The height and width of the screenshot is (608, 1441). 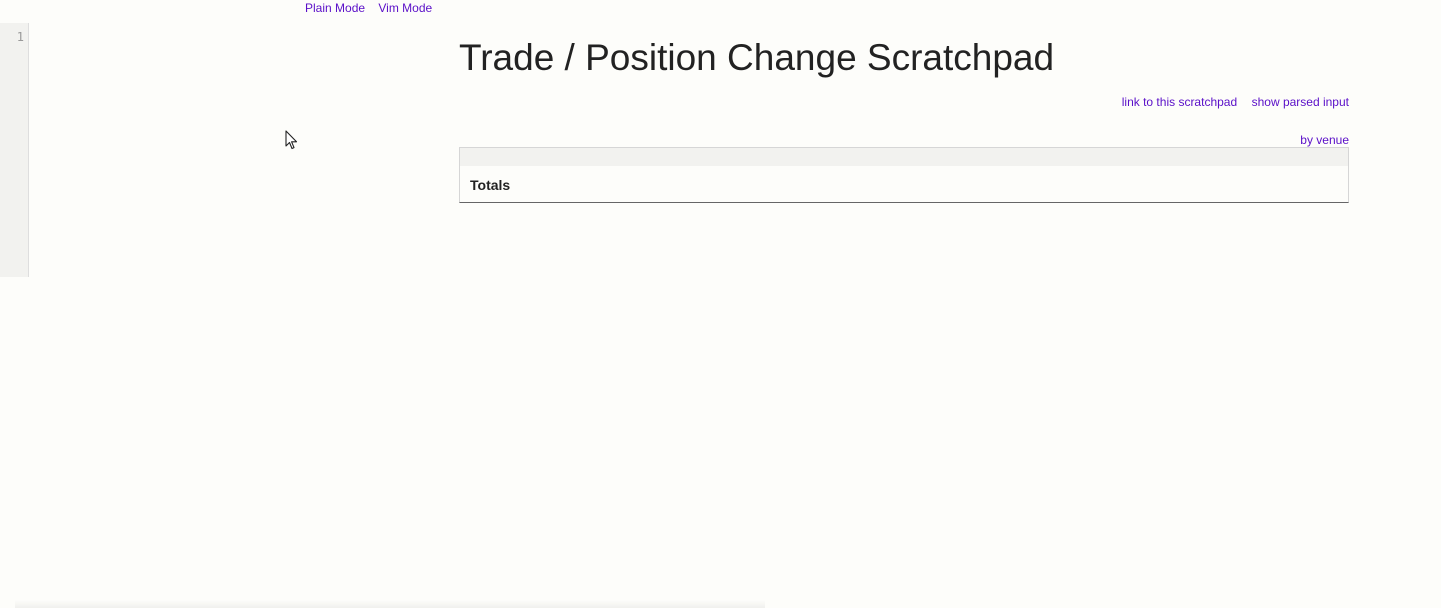 What do you see at coordinates (220, 150) in the screenshot?
I see `code-editor: 1` at bounding box center [220, 150].